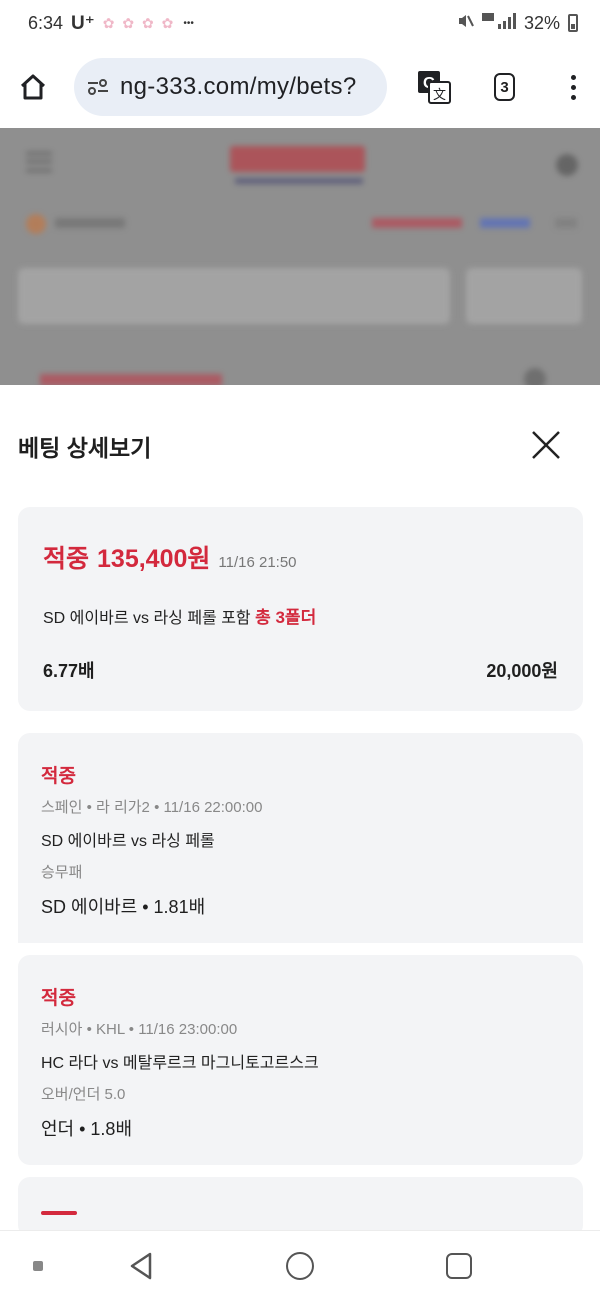  I want to click on battery-percent: 32%, so click(541, 22).